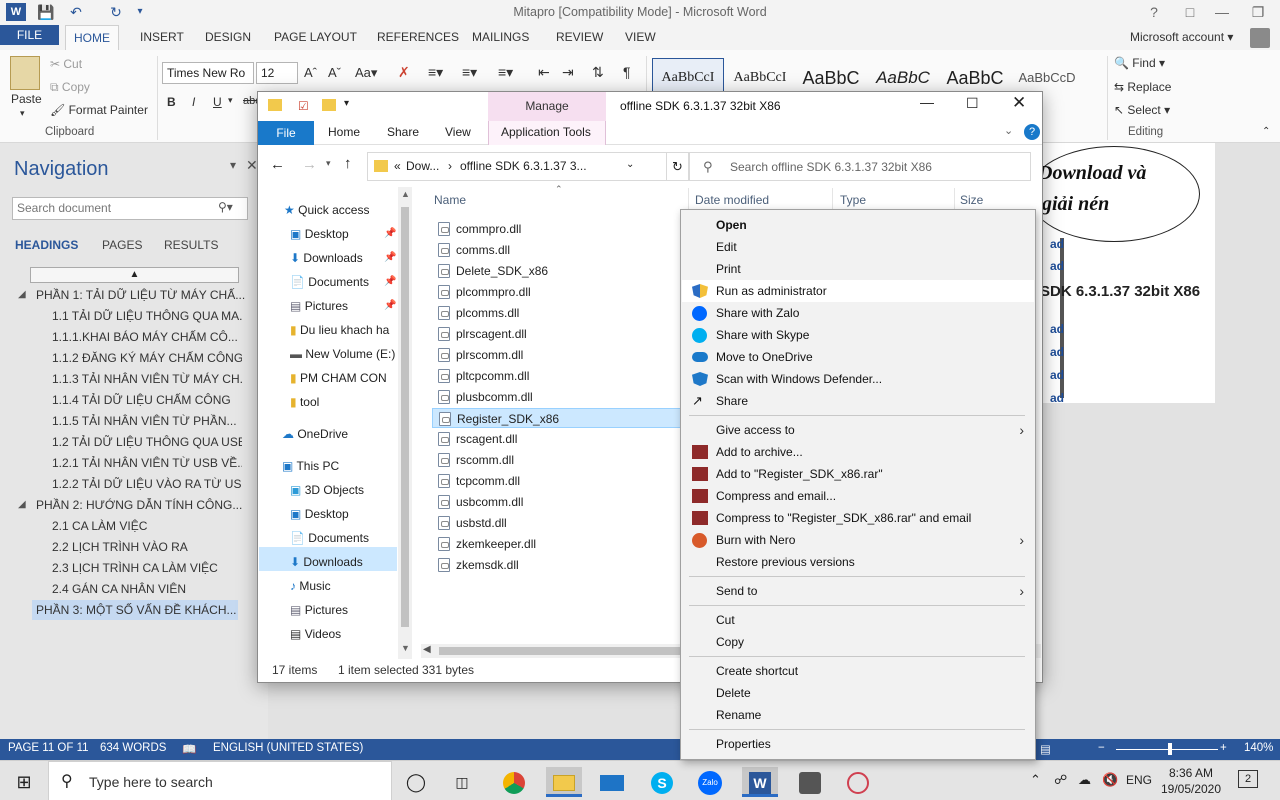 This screenshot has width=1280, height=800. I want to click on file-row: plusbcomm.dll, so click(557, 397).